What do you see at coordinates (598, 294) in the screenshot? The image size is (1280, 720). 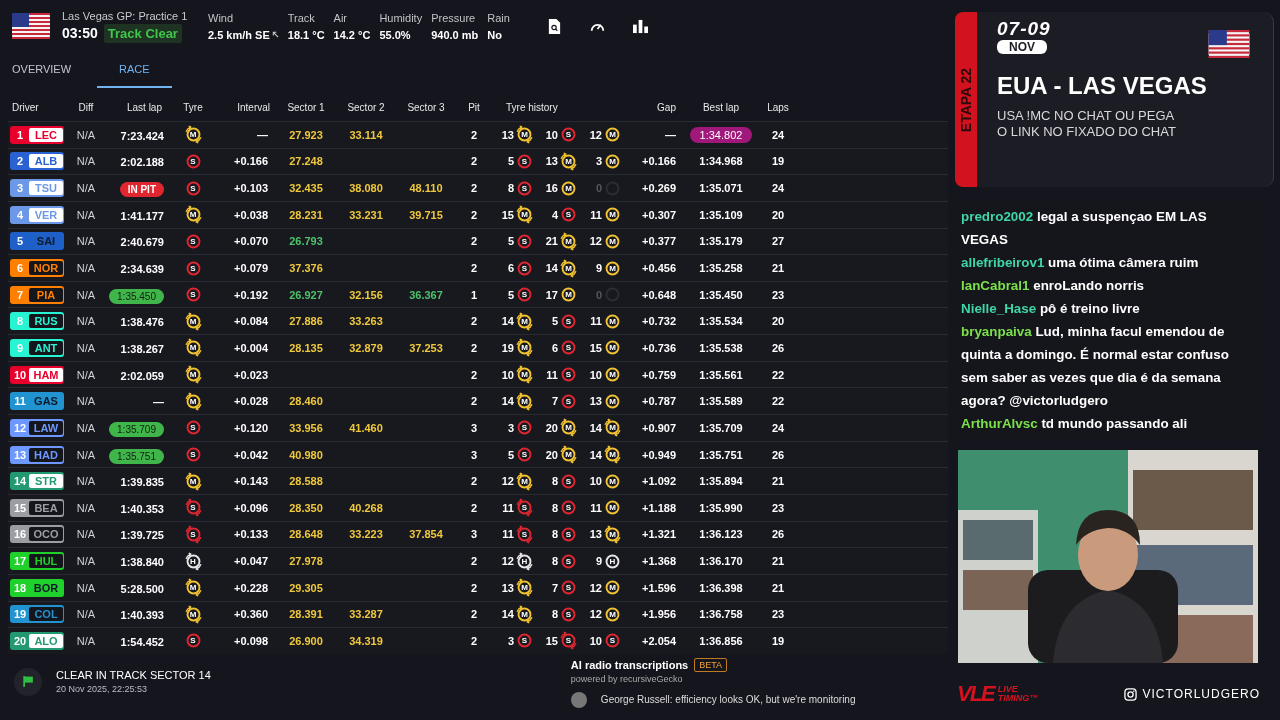 I see `stint-laps: 0` at bounding box center [598, 294].